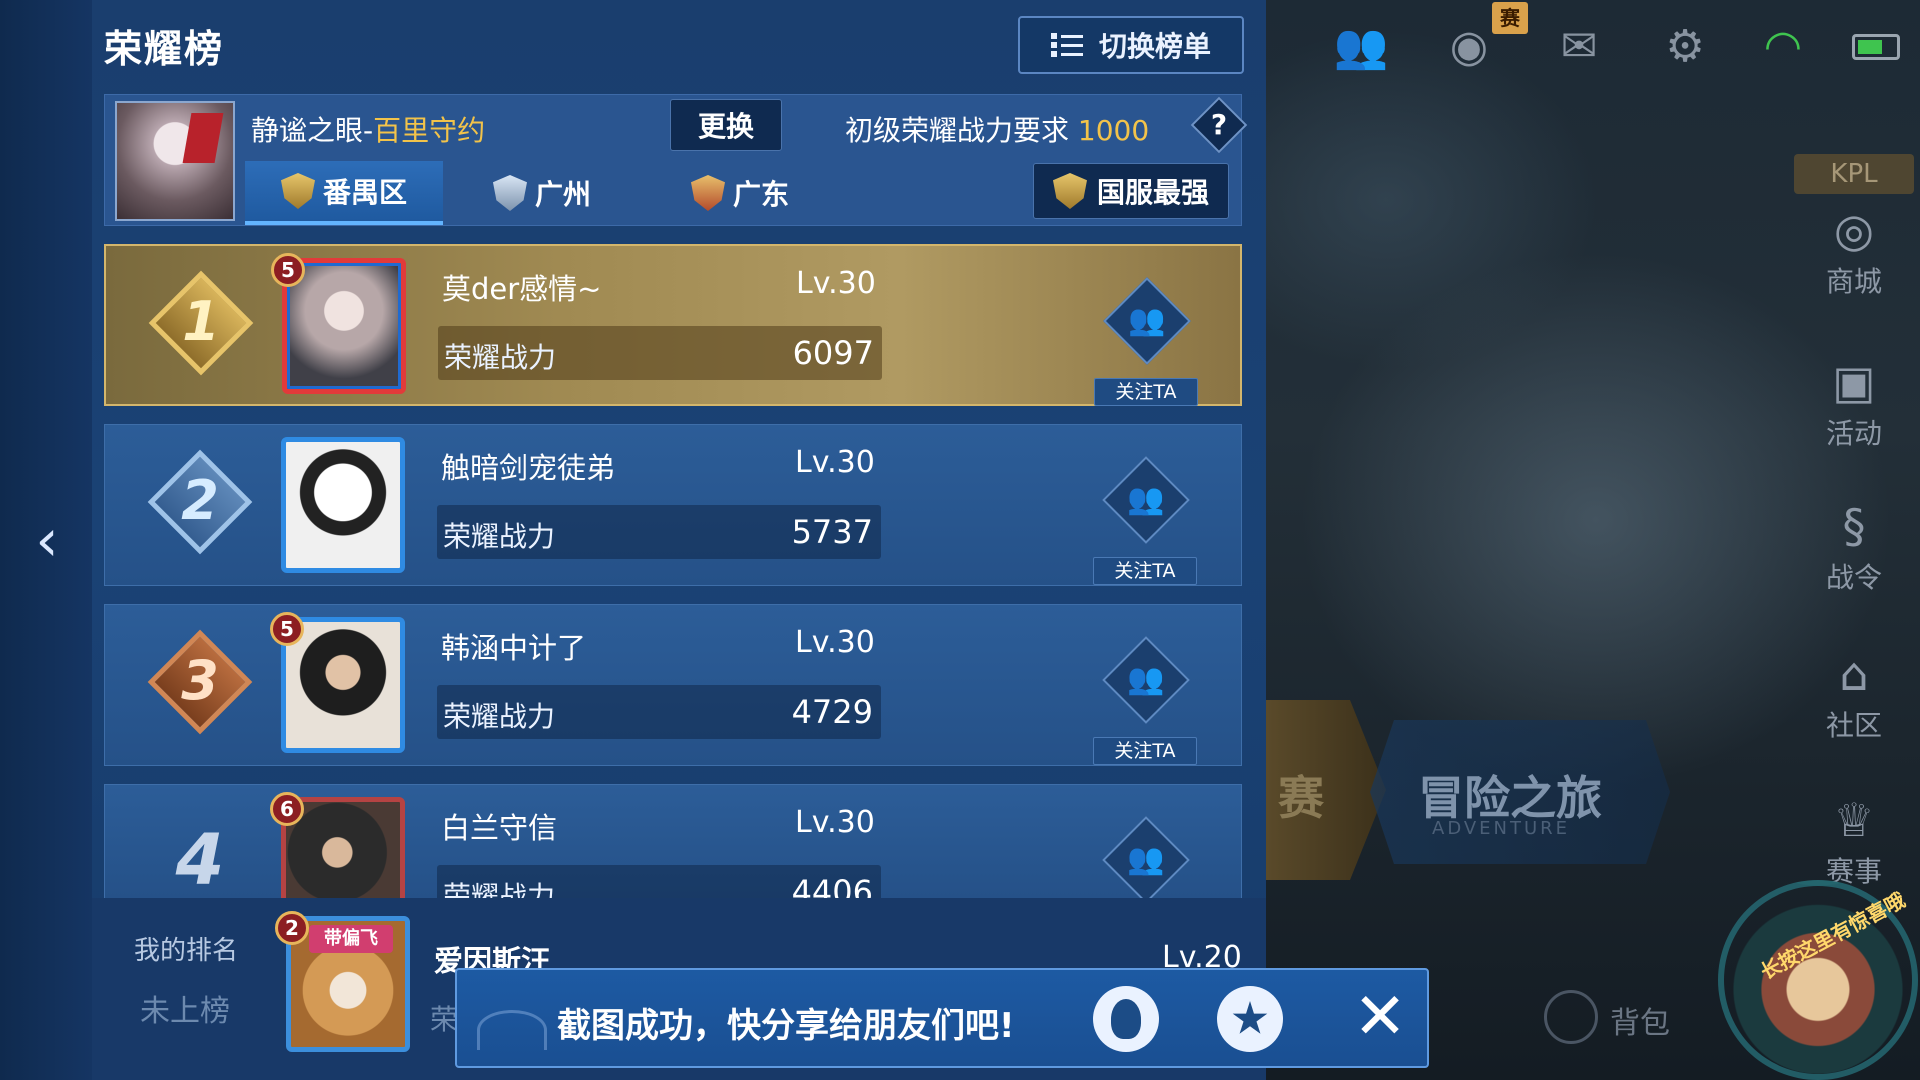 This screenshot has height=1080, width=1920. Describe the element at coordinates (1853, 433) in the screenshot. I see `side-menu-events-label: 活动` at that location.